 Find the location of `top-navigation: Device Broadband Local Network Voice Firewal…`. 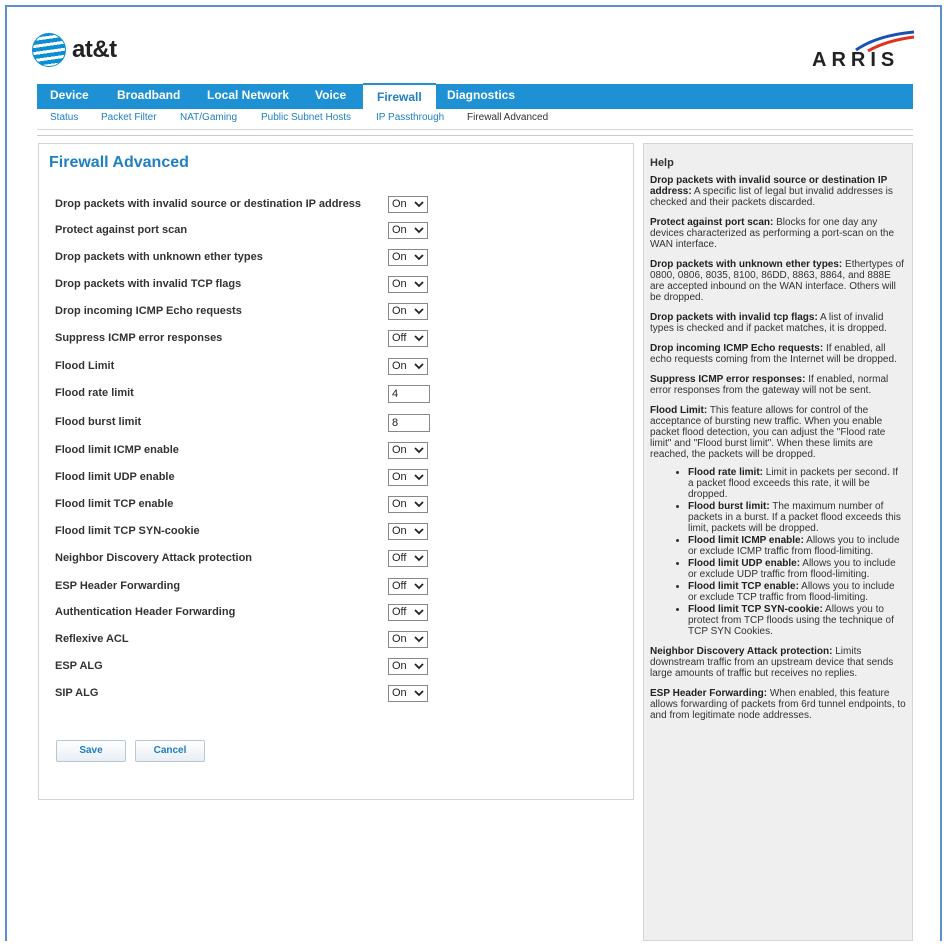

top-navigation: Device Broadband Local Network Voice Firewal… is located at coordinates (475, 96).